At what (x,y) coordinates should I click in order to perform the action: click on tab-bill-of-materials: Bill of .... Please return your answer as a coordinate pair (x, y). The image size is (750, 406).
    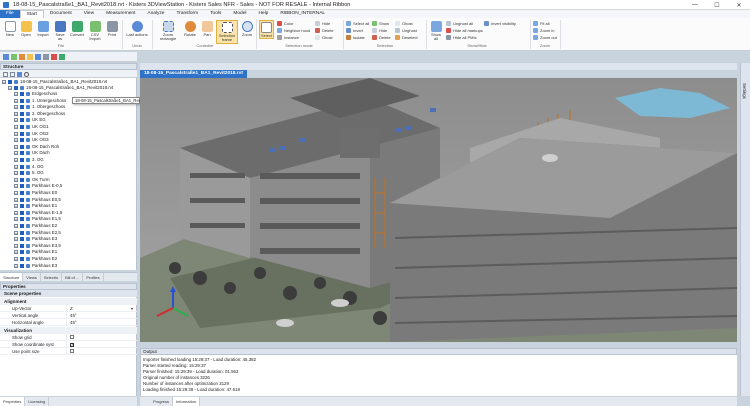
    Looking at the image, I should click on (73, 277).